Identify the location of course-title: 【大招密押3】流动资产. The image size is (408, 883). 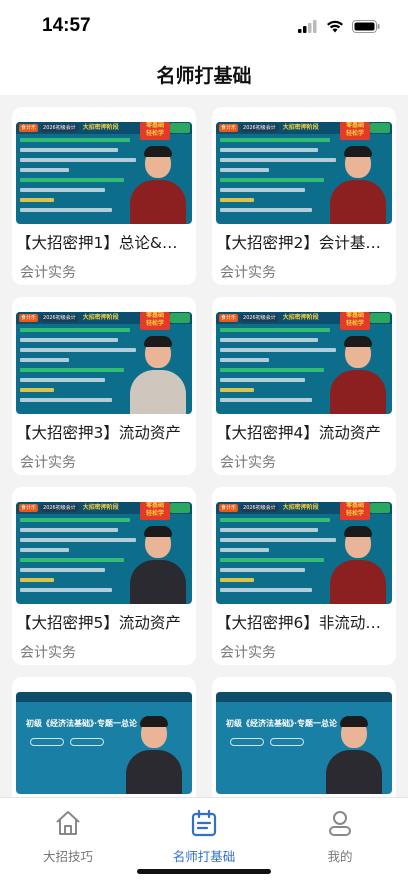
(98, 433).